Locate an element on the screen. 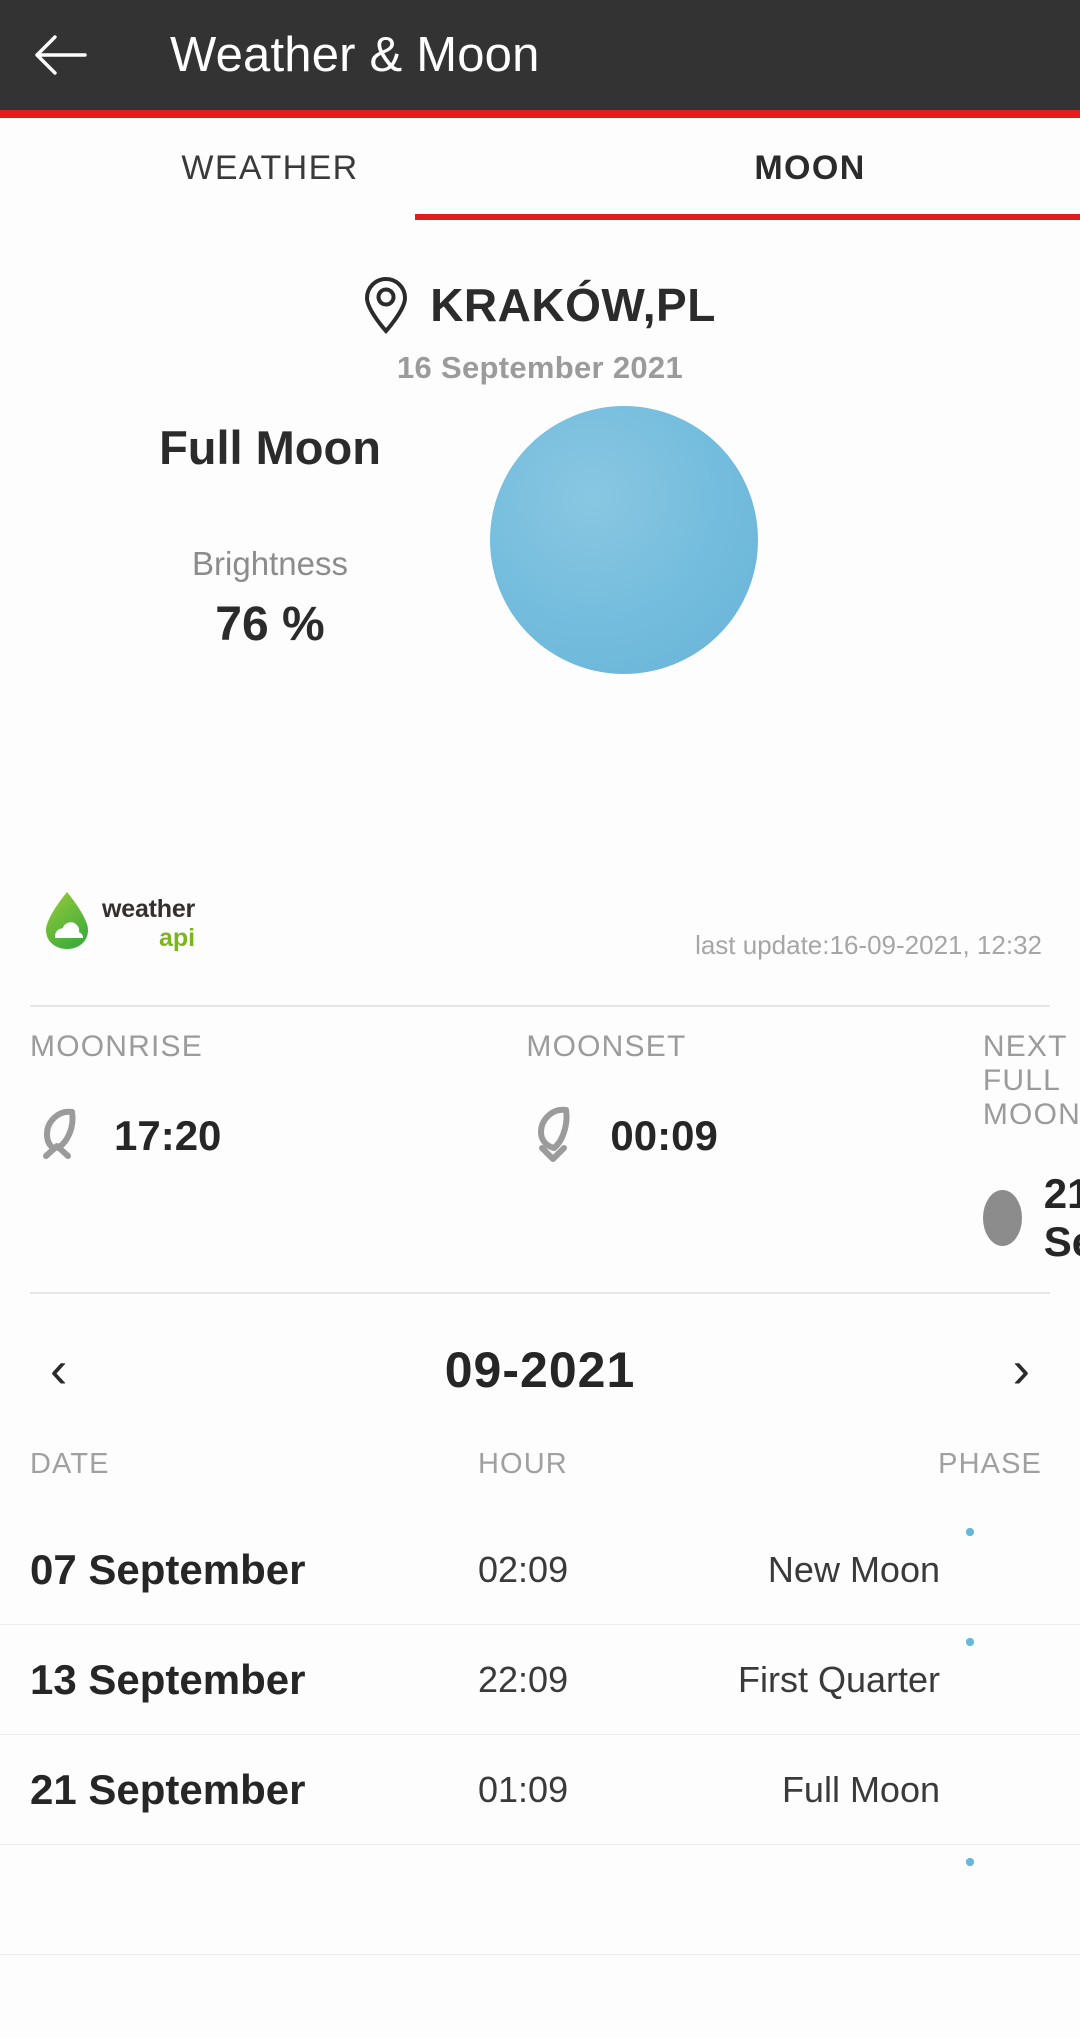 This screenshot has width=1080, height=2038. last-update-text: last update:16-09-2021, 12:32 is located at coordinates (868, 945).